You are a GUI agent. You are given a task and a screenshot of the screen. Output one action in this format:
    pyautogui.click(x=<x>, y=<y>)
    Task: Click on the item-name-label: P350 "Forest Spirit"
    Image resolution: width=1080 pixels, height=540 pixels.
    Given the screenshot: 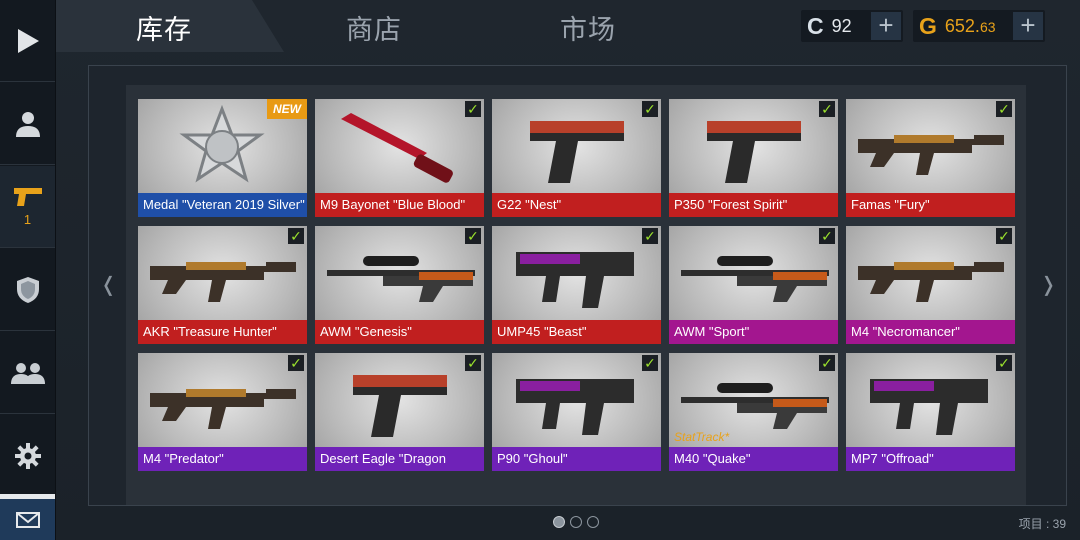 What is the action you would take?
    pyautogui.click(x=753, y=205)
    